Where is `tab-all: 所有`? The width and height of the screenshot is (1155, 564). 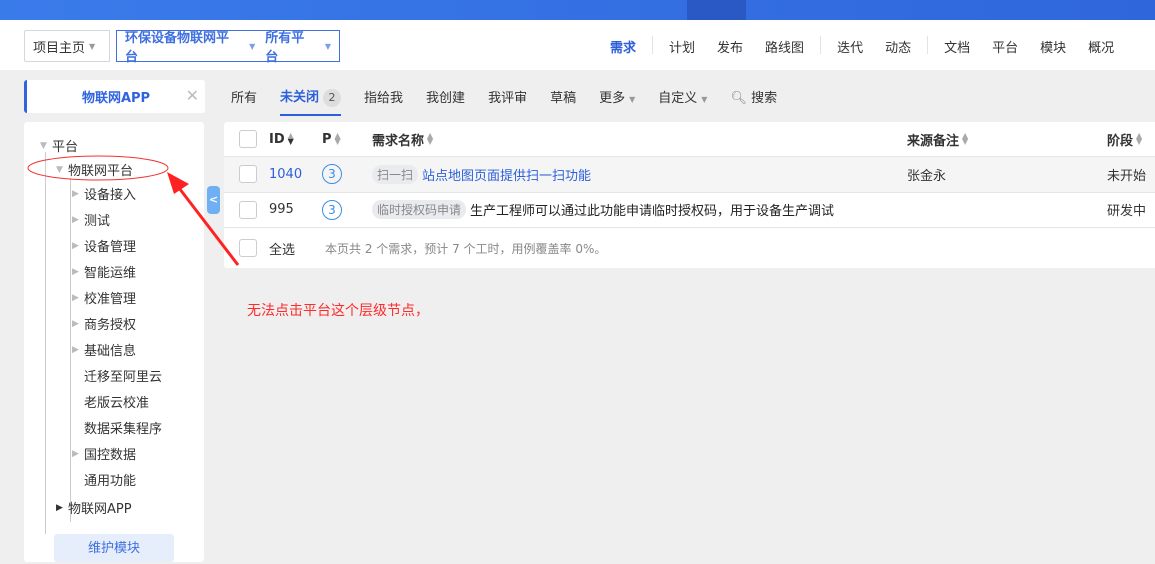 tab-all: 所有 is located at coordinates (244, 96).